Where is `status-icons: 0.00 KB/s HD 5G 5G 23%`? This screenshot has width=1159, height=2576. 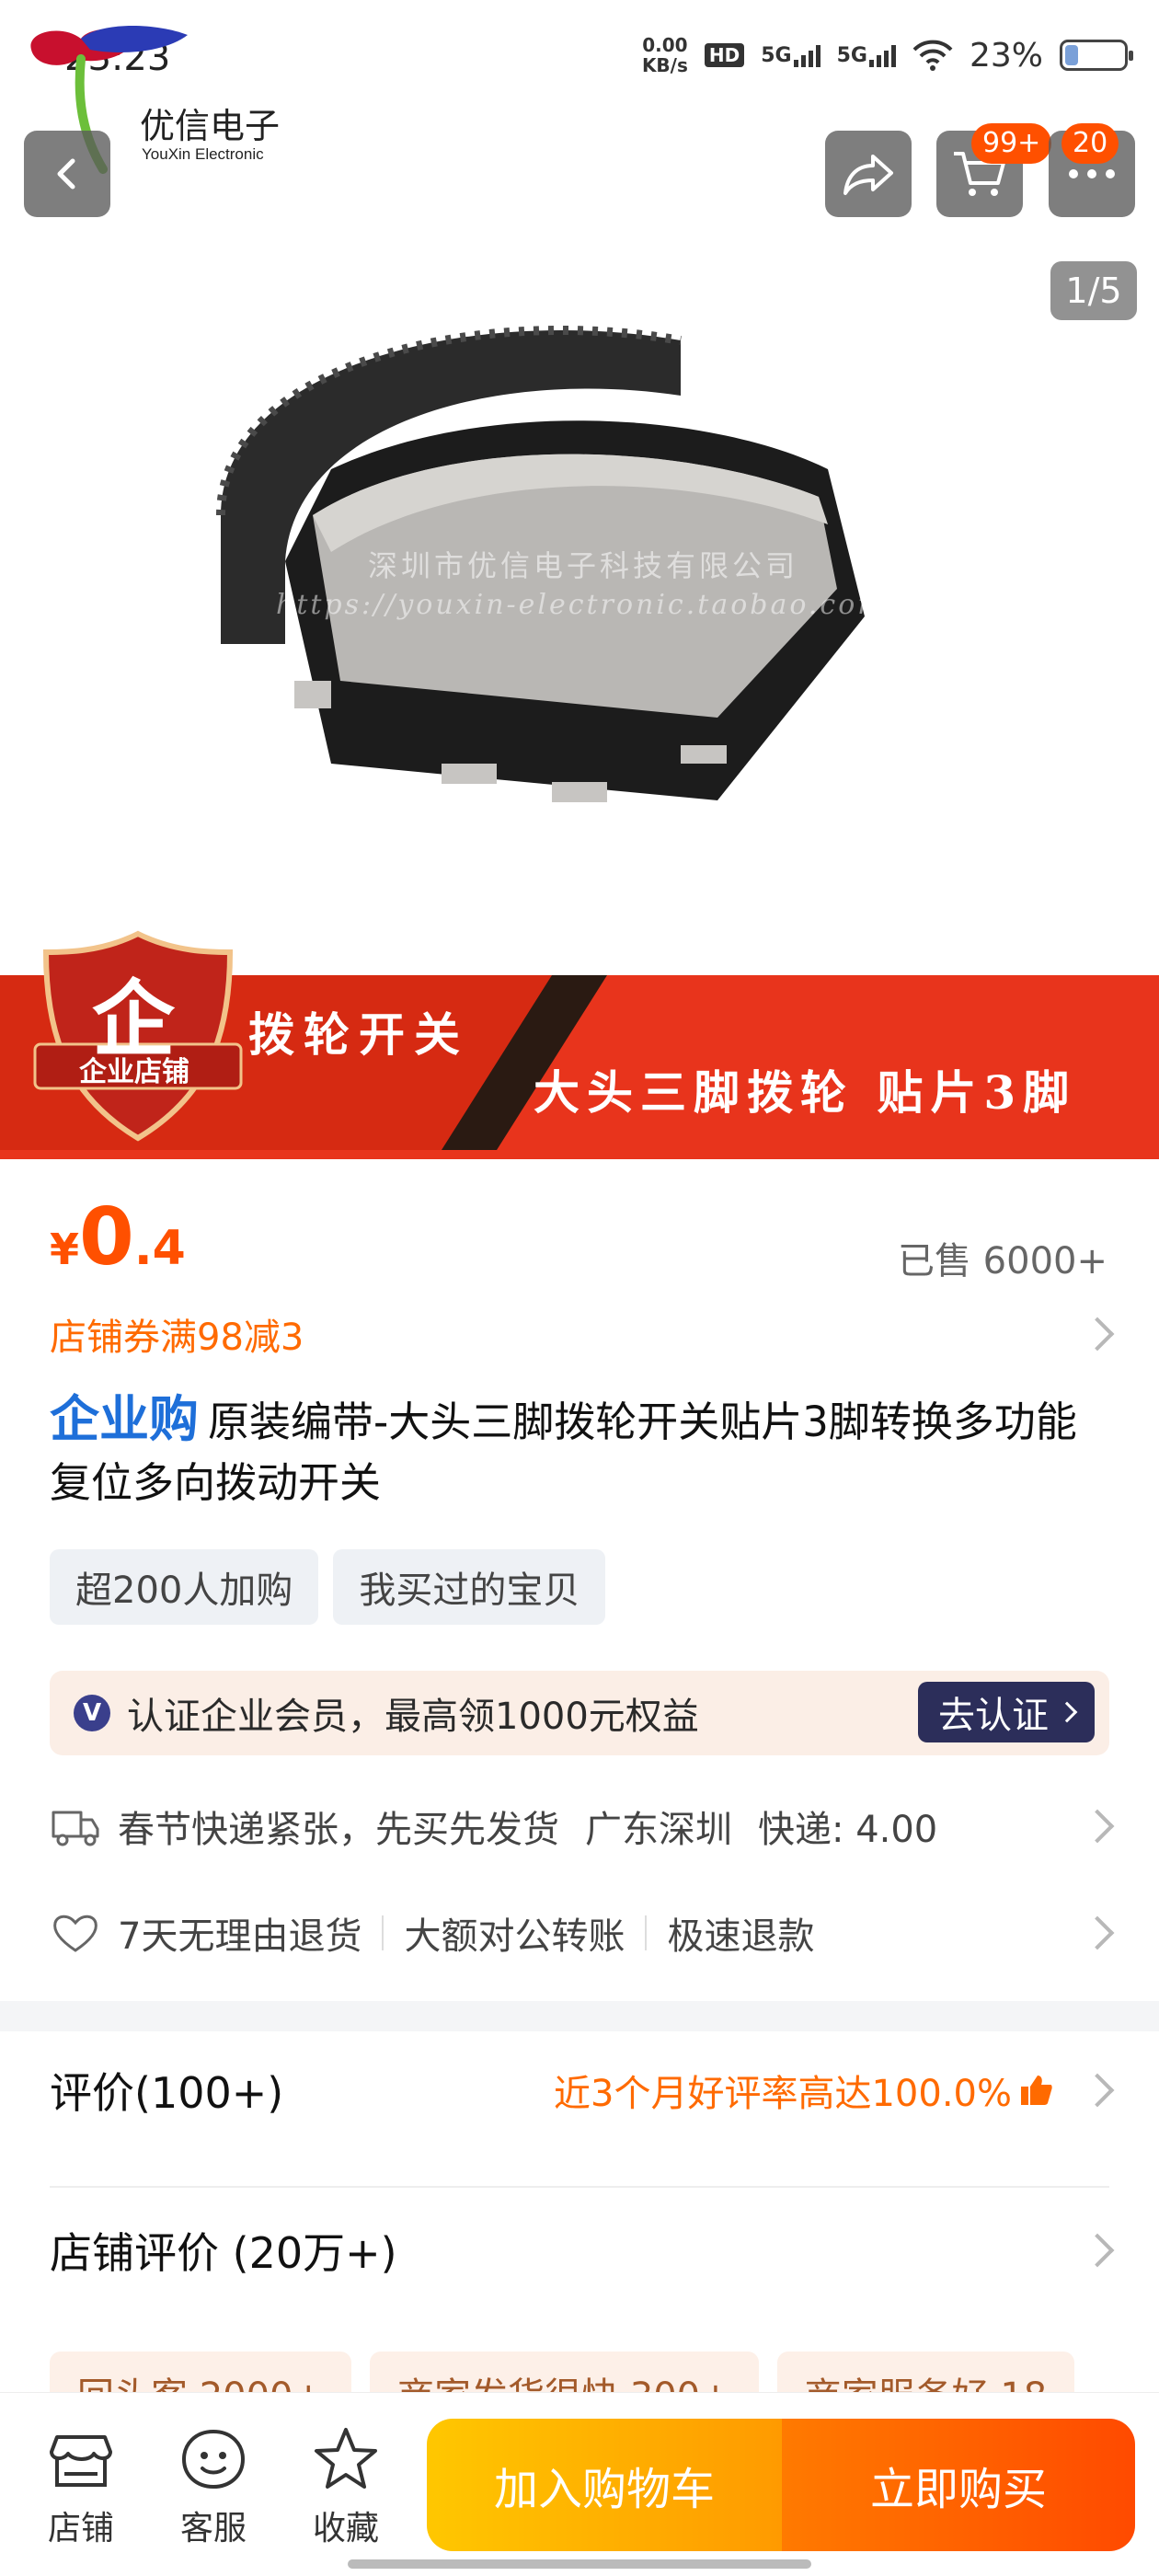 status-icons: 0.00 KB/s HD 5G 5G 23% is located at coordinates (887, 55).